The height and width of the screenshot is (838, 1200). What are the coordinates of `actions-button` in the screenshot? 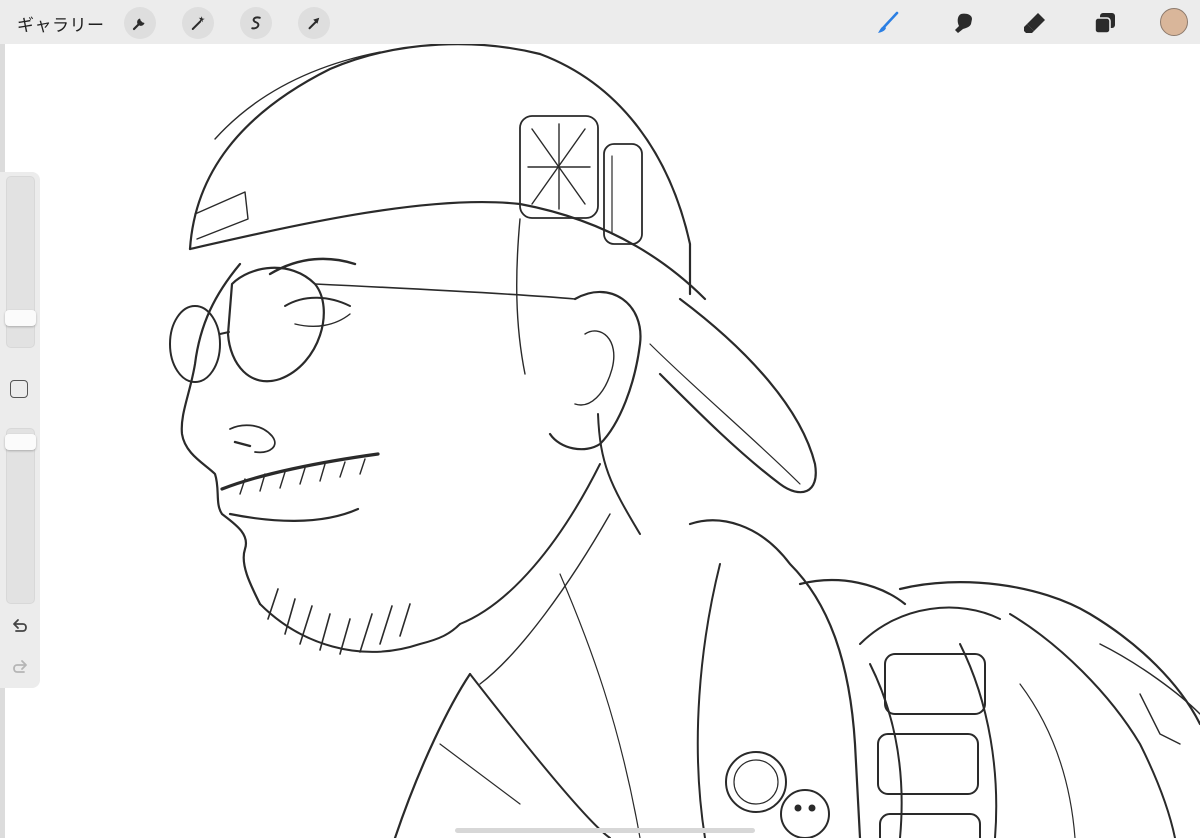 It's located at (140, 23).